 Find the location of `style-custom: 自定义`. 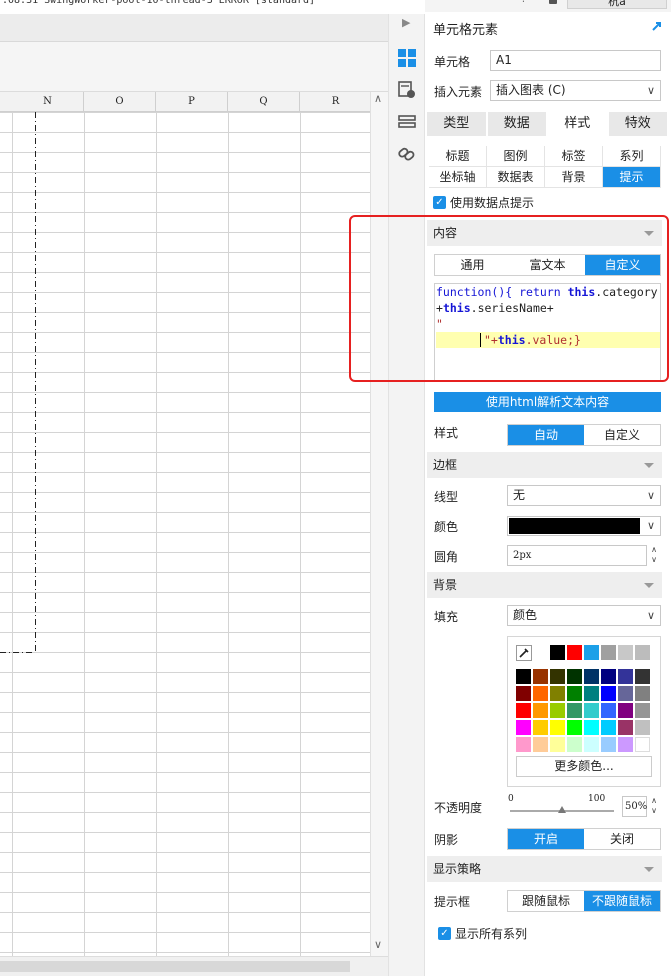

style-custom: 自定义 is located at coordinates (622, 435).